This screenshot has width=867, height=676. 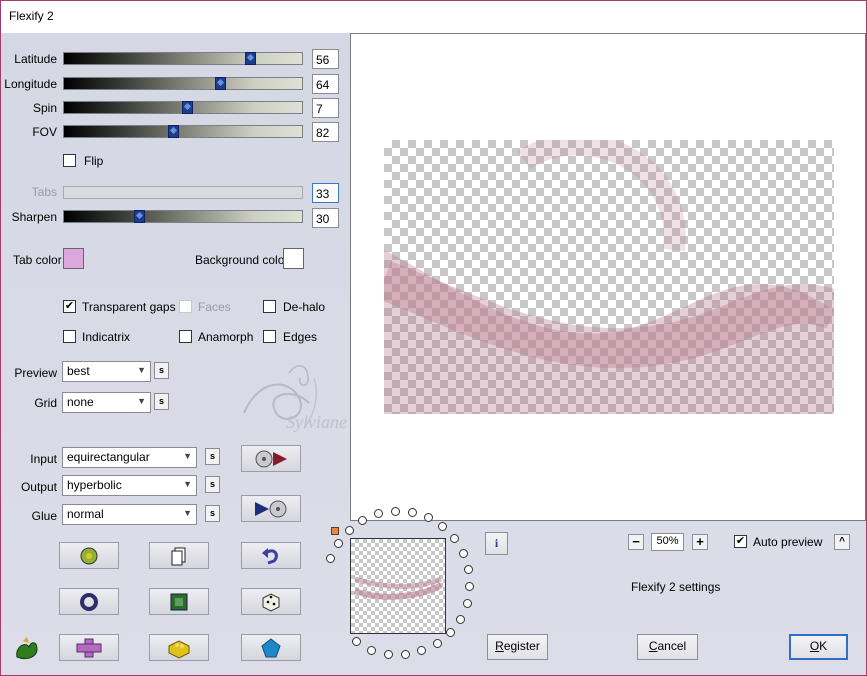 I want to click on copy-button, so click(x=179, y=555).